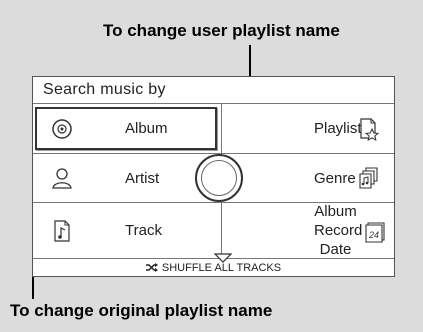  What do you see at coordinates (141, 310) in the screenshot?
I see `callout-original-playlist: To change original playlist name` at bounding box center [141, 310].